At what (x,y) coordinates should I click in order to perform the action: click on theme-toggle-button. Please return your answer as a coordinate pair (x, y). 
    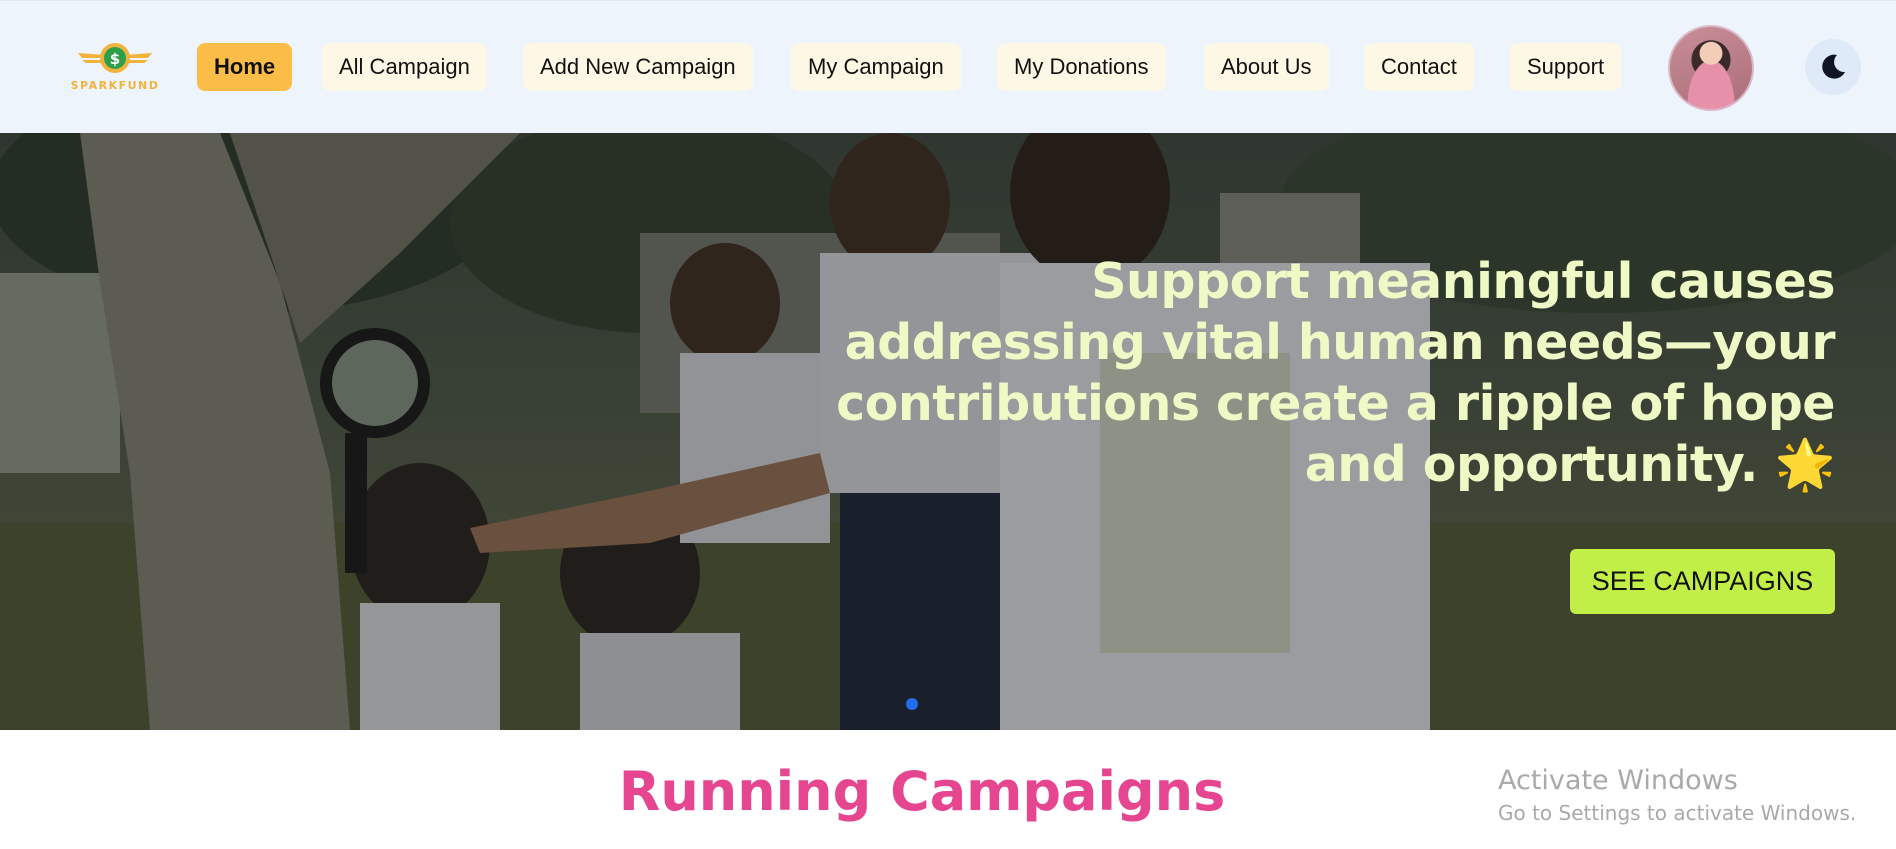
    Looking at the image, I should click on (1833, 67).